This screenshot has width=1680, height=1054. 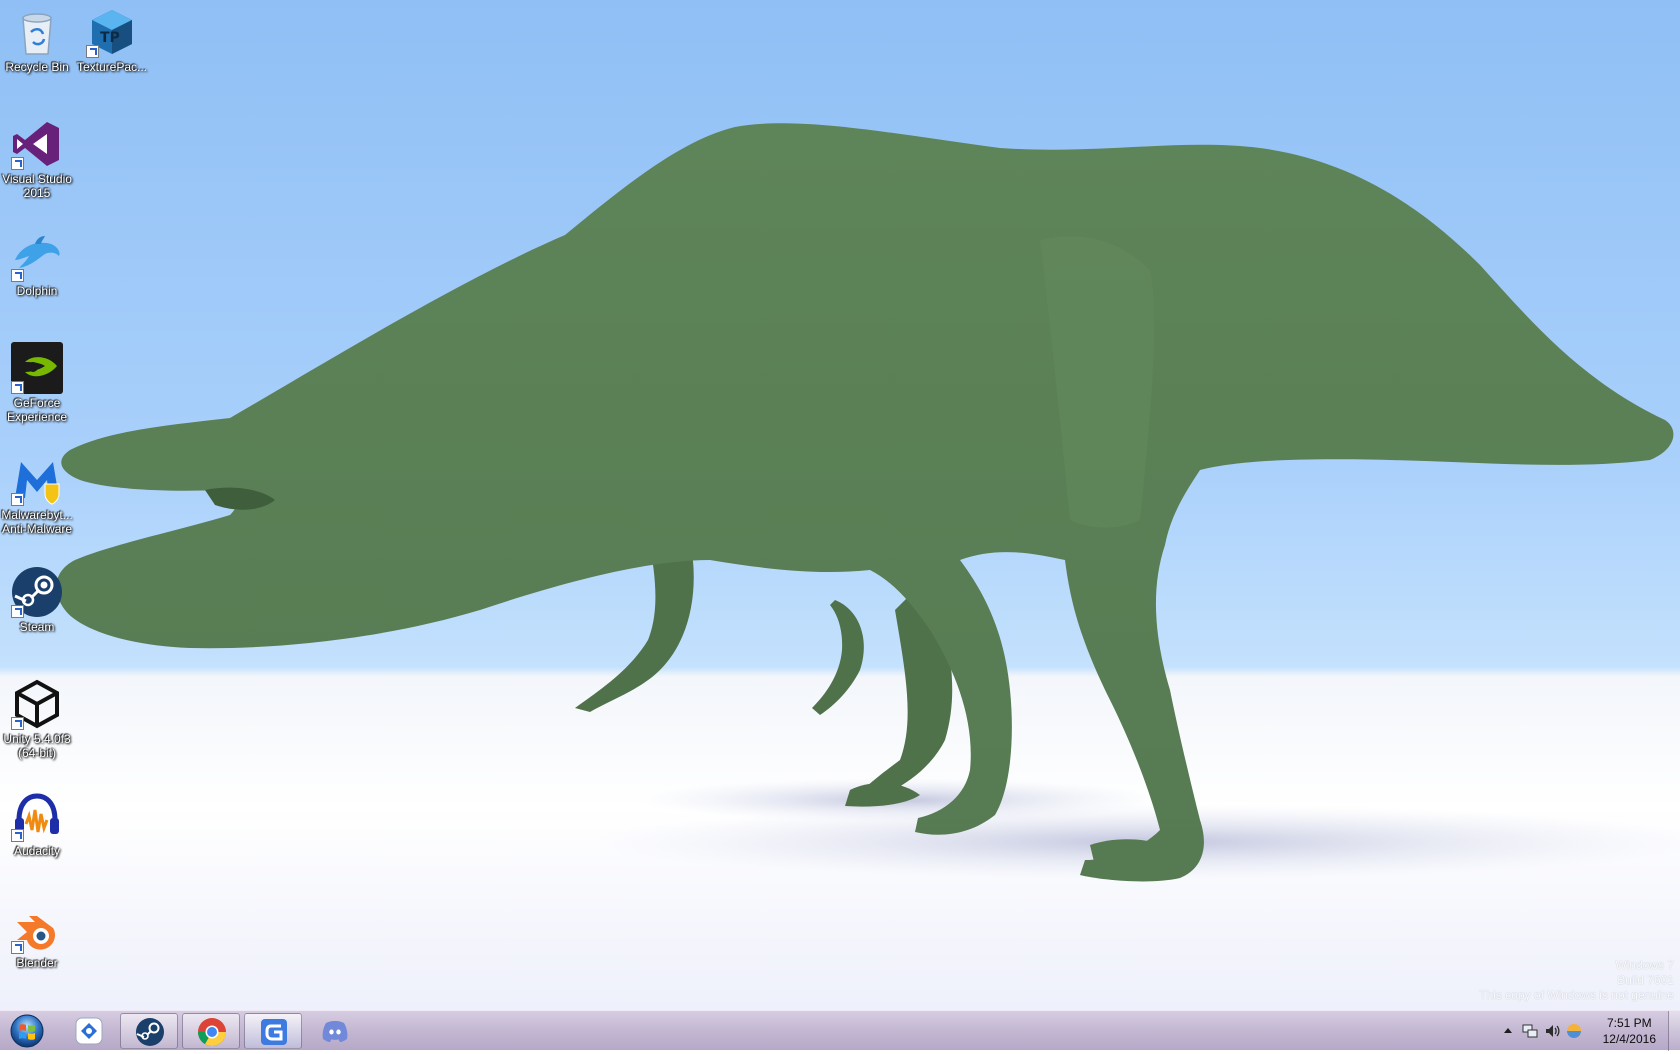 I want to click on desktop-icon-label: Visual Studio 2015, so click(x=37, y=186).